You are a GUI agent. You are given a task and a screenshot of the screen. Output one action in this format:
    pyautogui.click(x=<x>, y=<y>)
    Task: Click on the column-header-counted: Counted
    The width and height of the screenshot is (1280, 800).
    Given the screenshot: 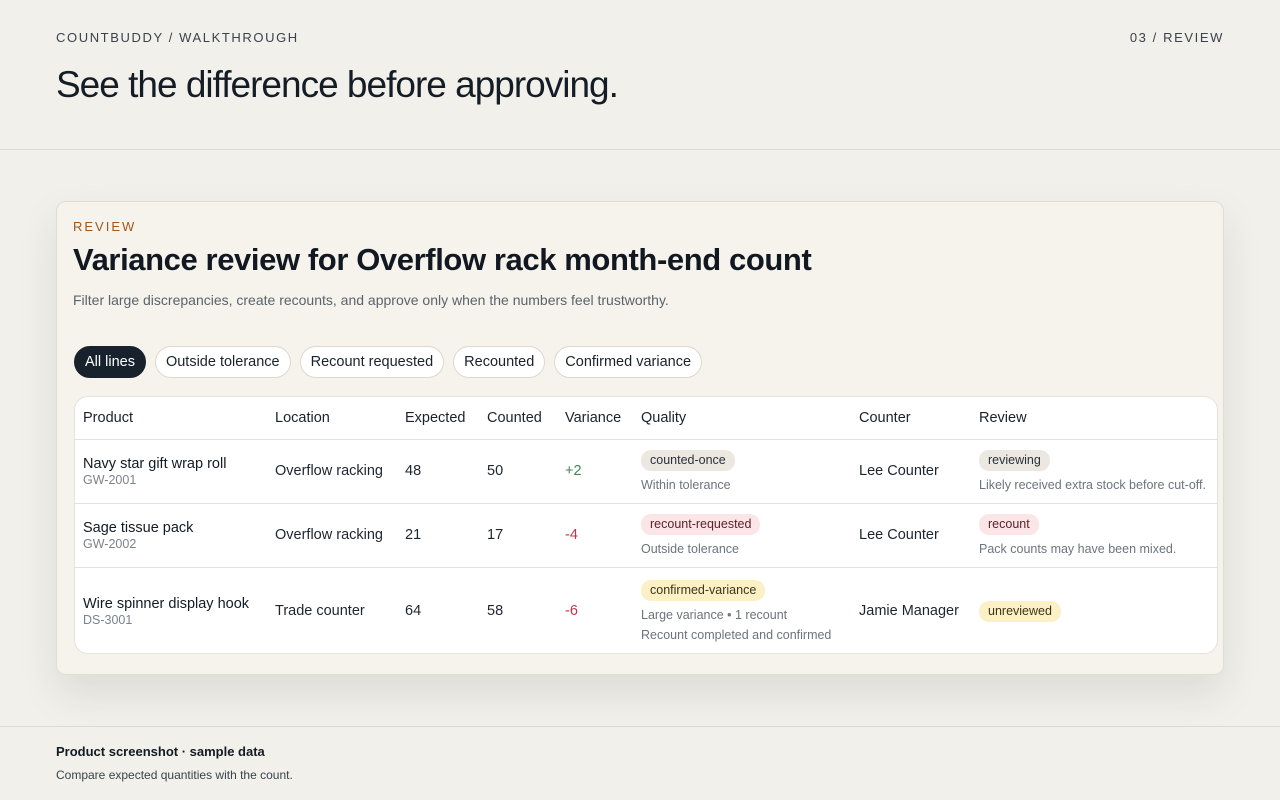 What is the action you would take?
    pyautogui.click(x=518, y=418)
    